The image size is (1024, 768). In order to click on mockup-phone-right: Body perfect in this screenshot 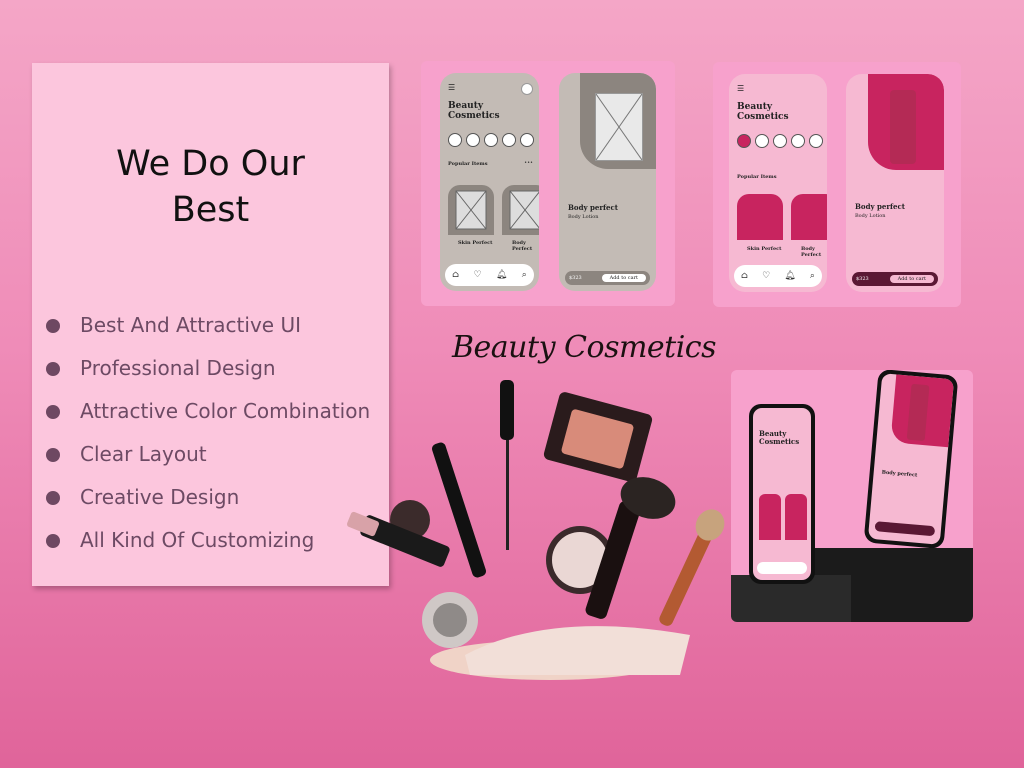, I will do `click(911, 460)`.